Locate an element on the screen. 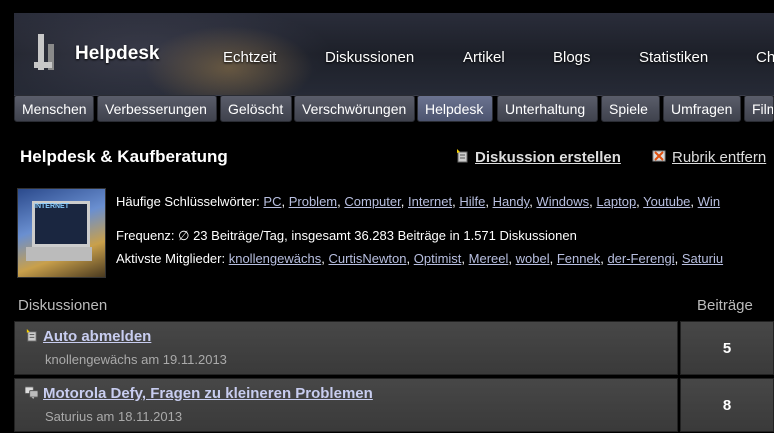 This screenshot has width=774, height=433. topic-author: knollengewächs is located at coordinates (91, 359).